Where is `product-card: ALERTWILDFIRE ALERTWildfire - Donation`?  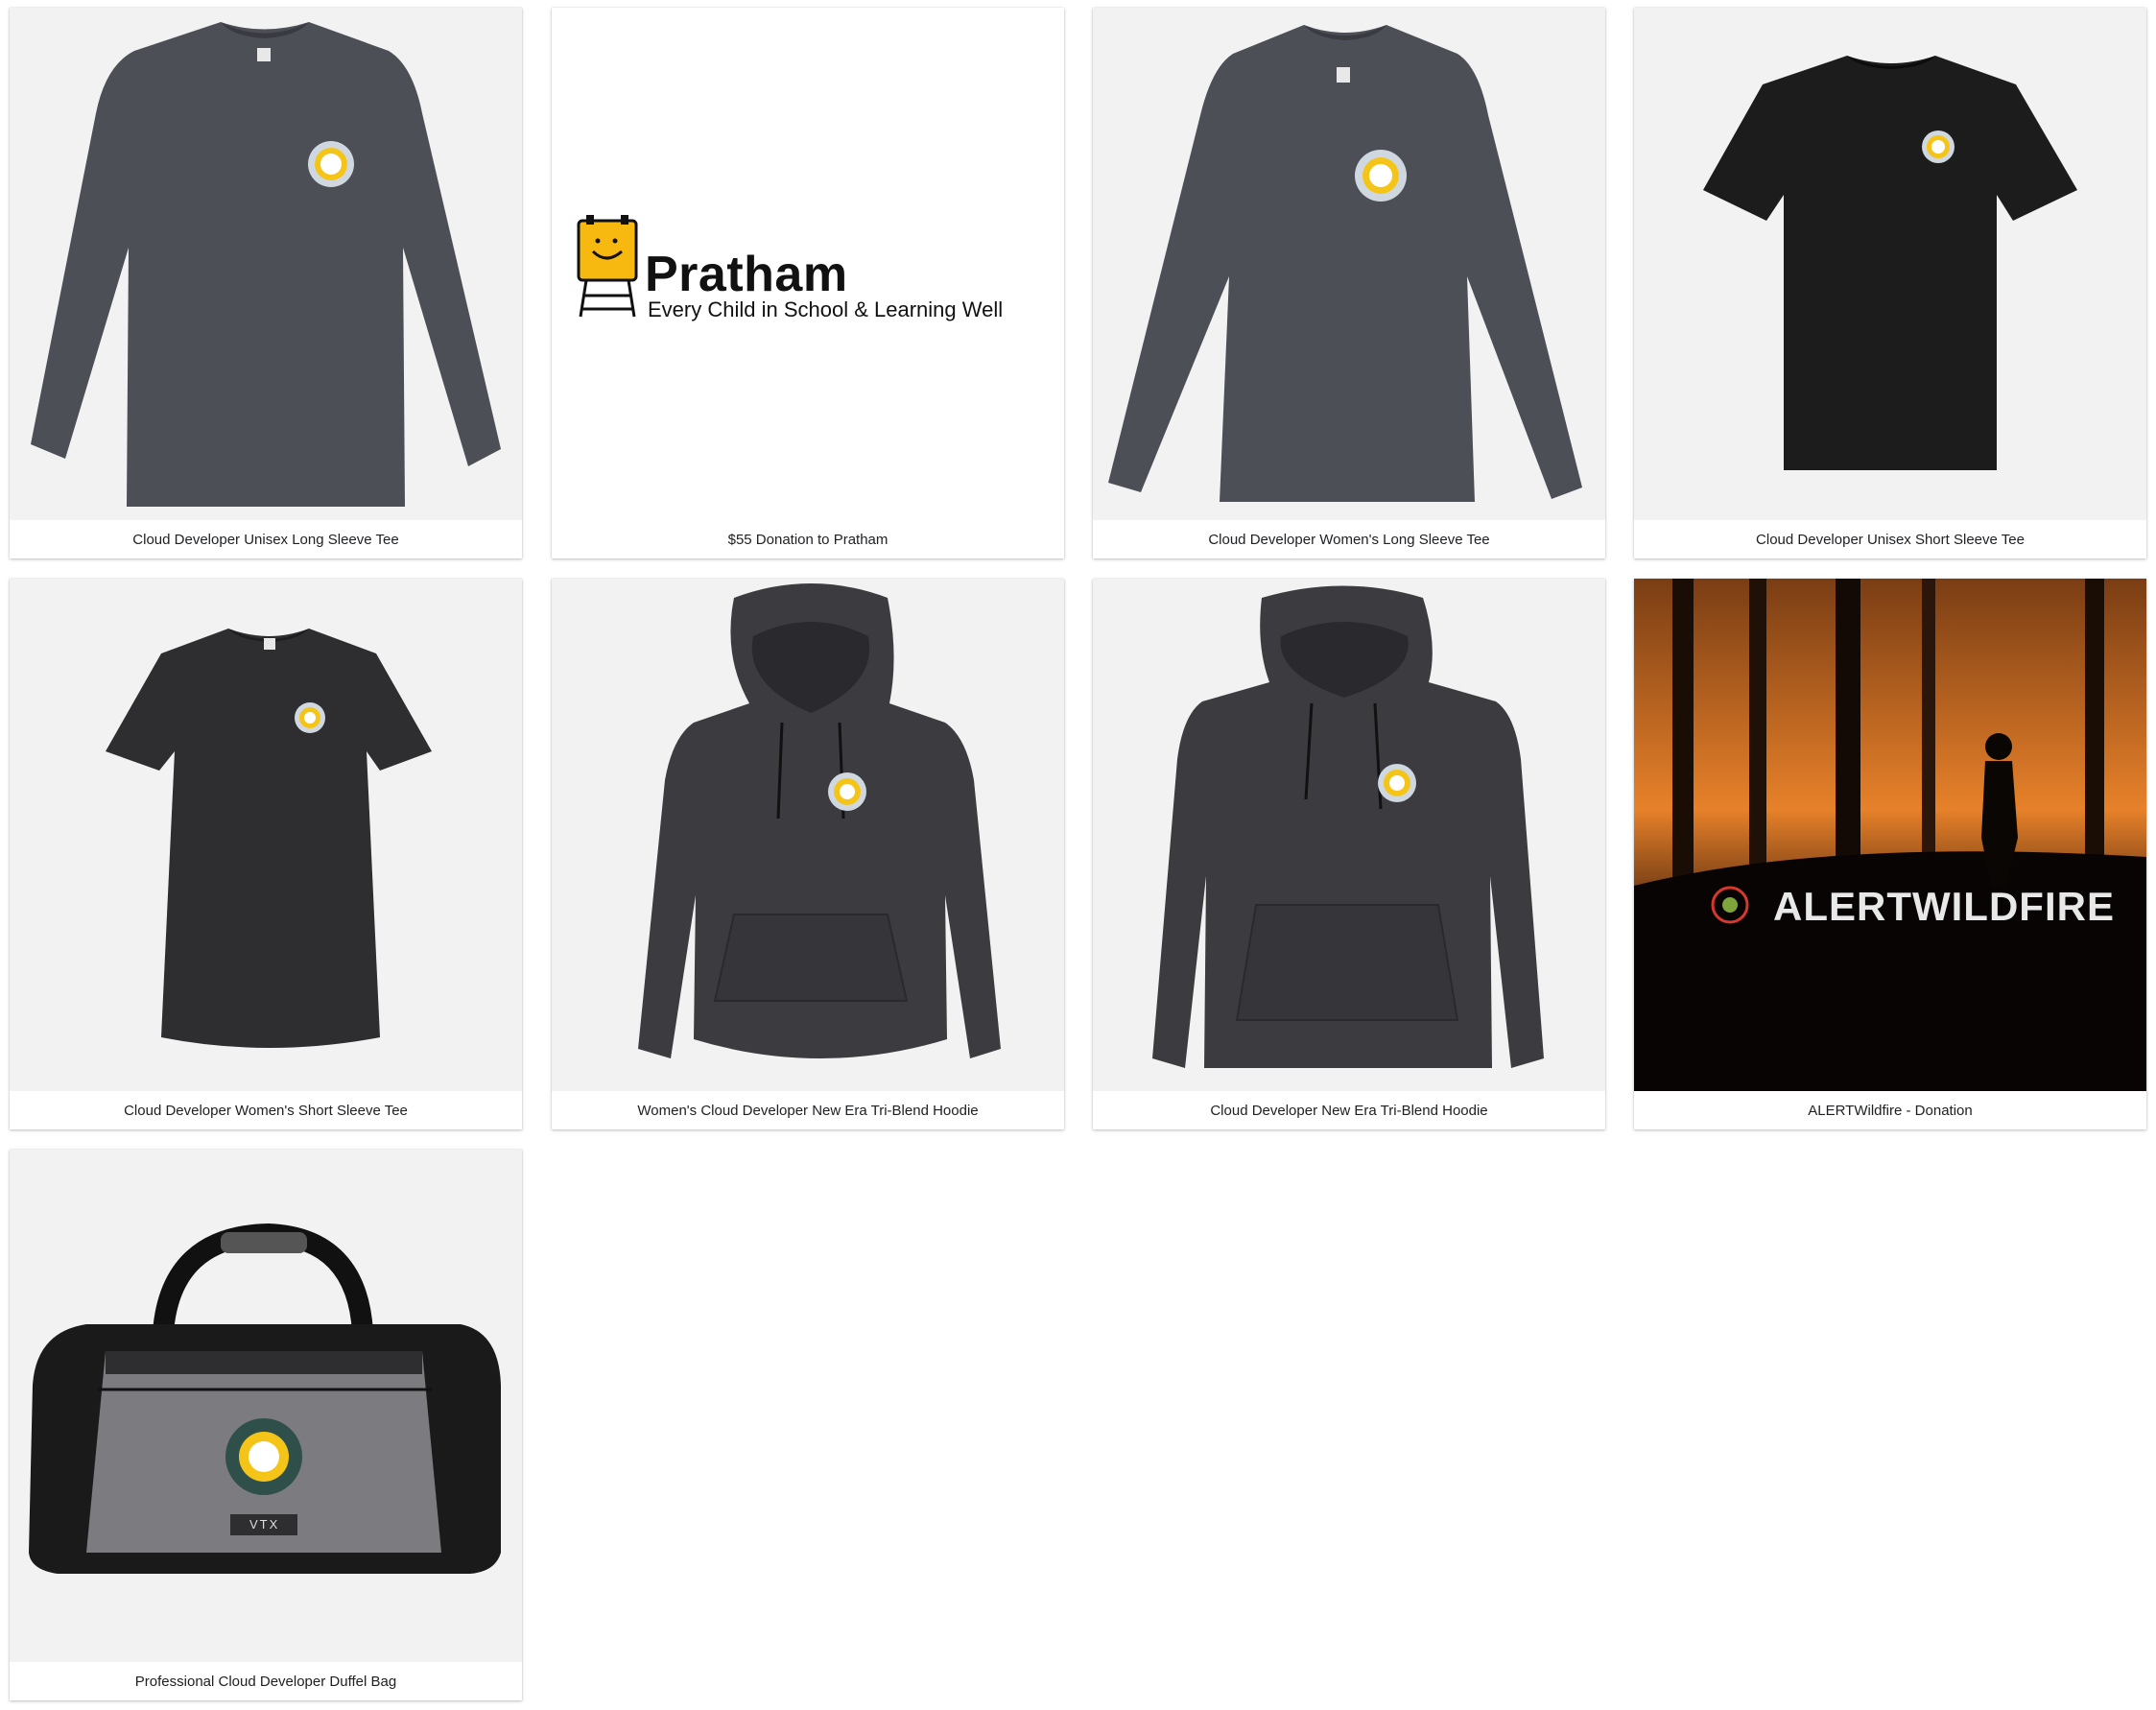 product-card: ALERTWILDFIRE ALERTWildfire - Donation is located at coordinates (1890, 854).